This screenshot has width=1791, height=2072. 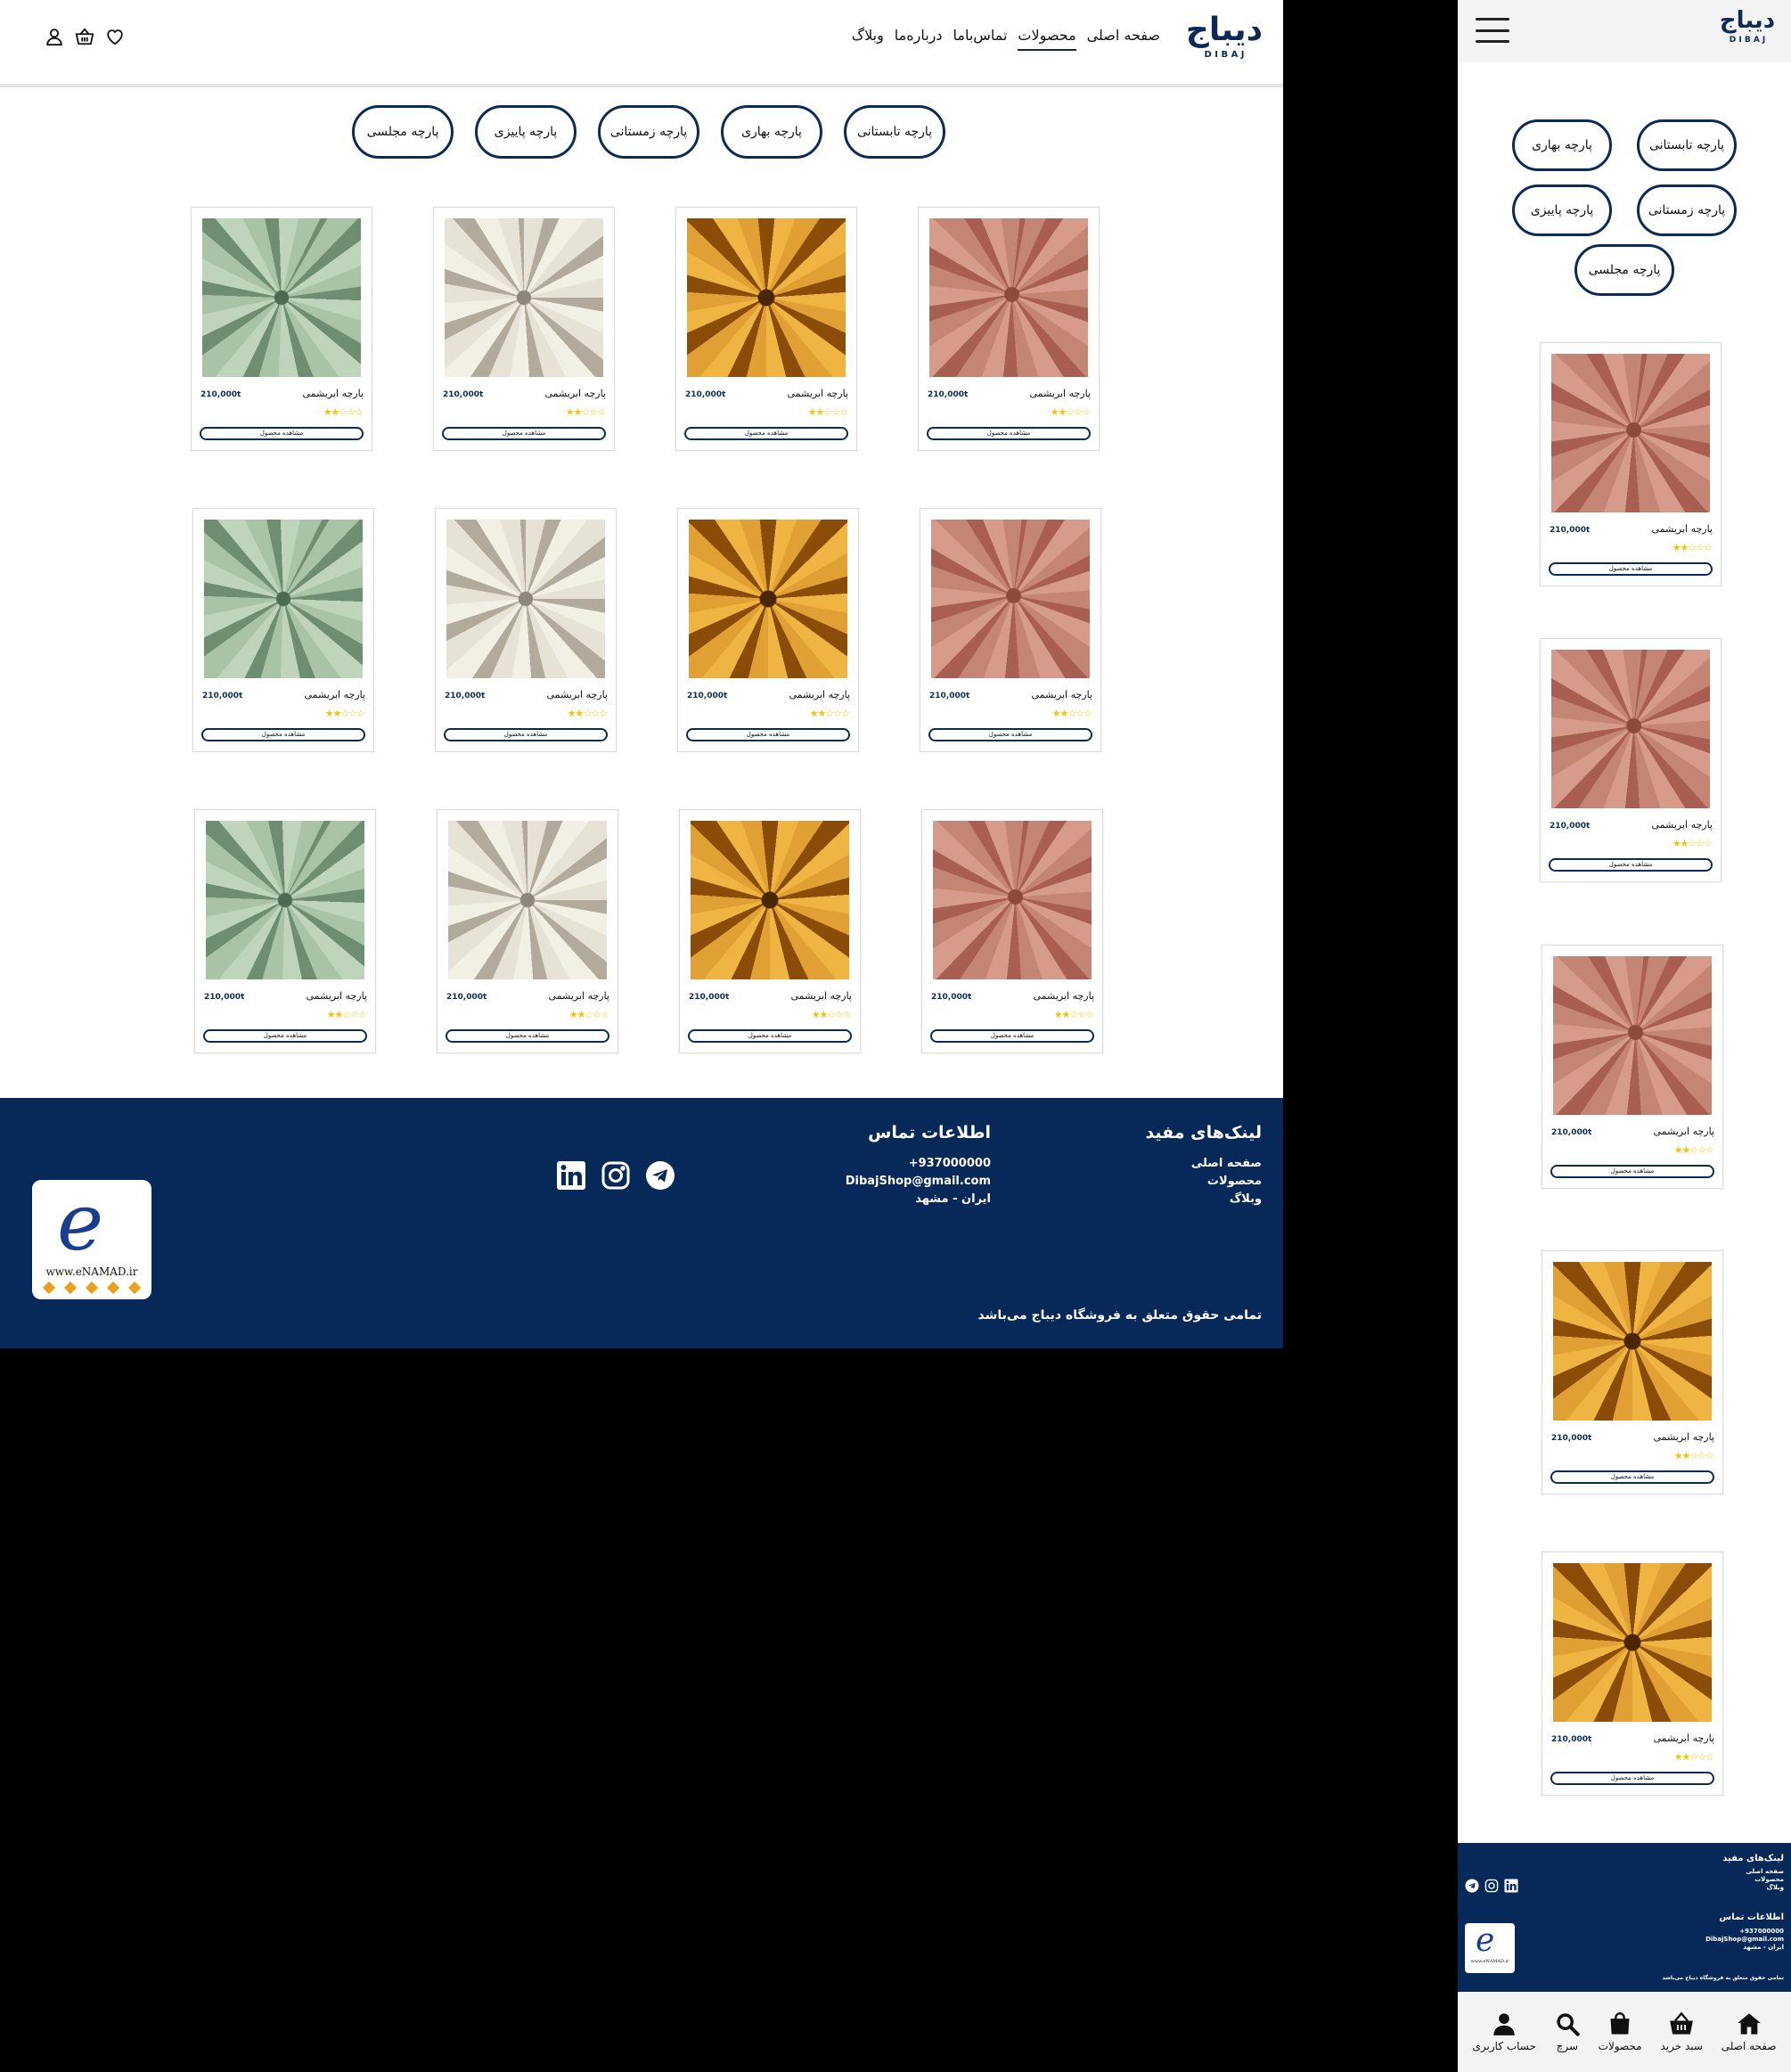 I want to click on footer-link-products: محصولات, so click(x=1203, y=1182).